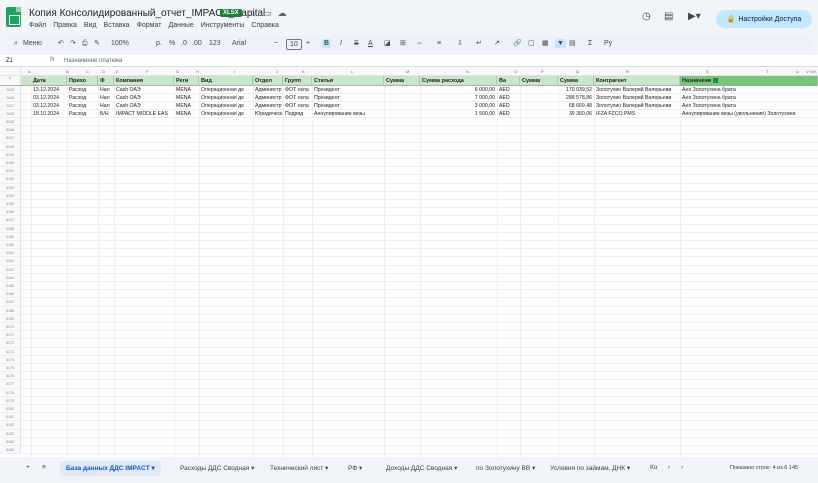 The height and width of the screenshot is (483, 818). What do you see at coordinates (531, 43) in the screenshot?
I see `insert-comment-icon: ▢` at bounding box center [531, 43].